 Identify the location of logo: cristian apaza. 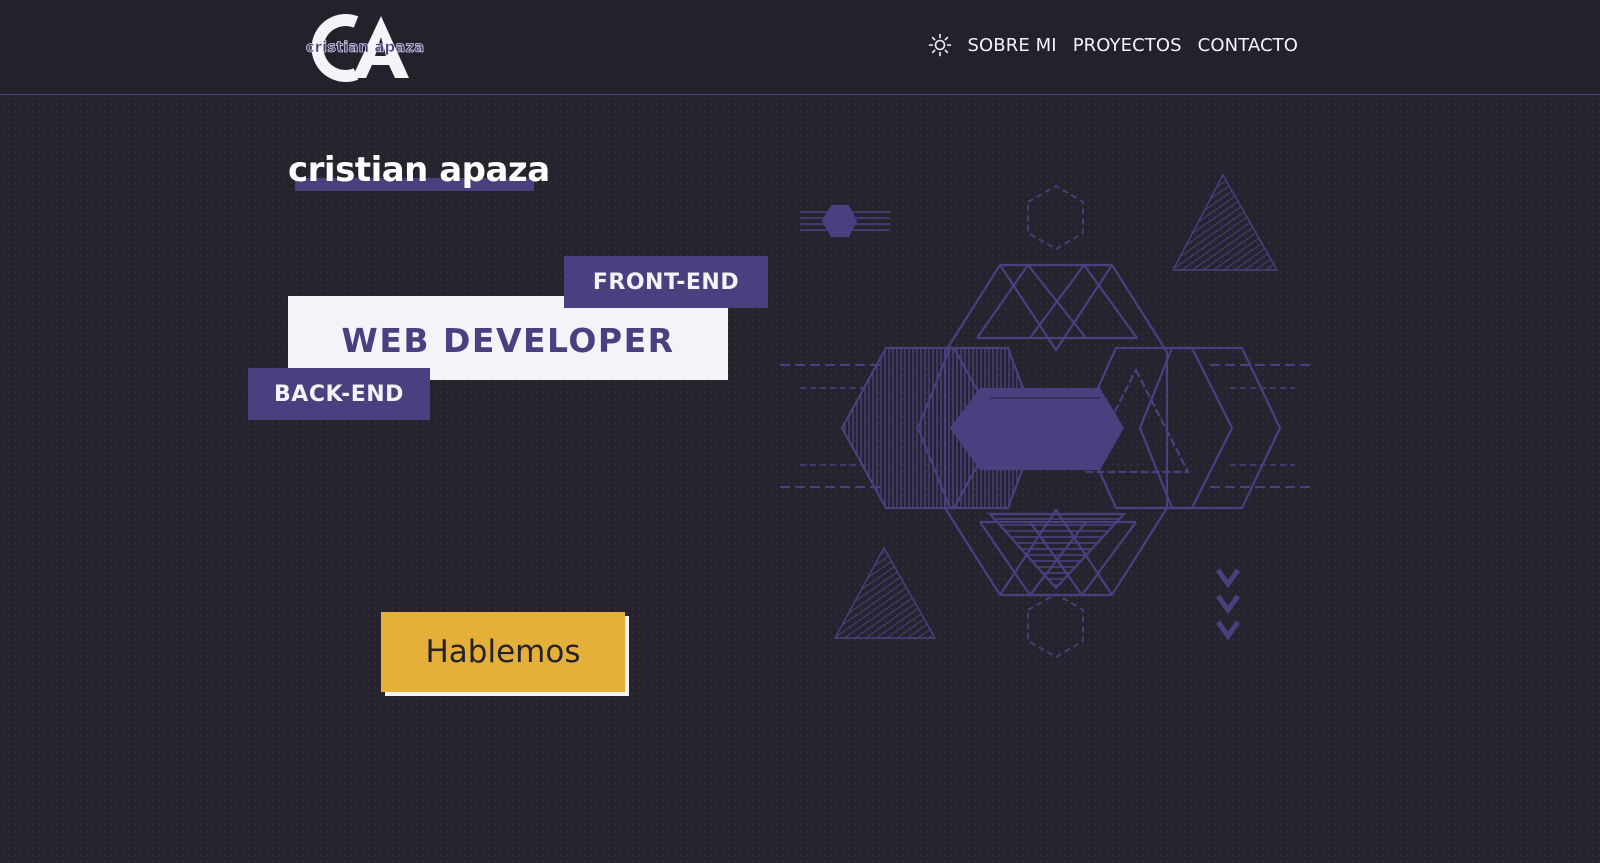
(365, 48).